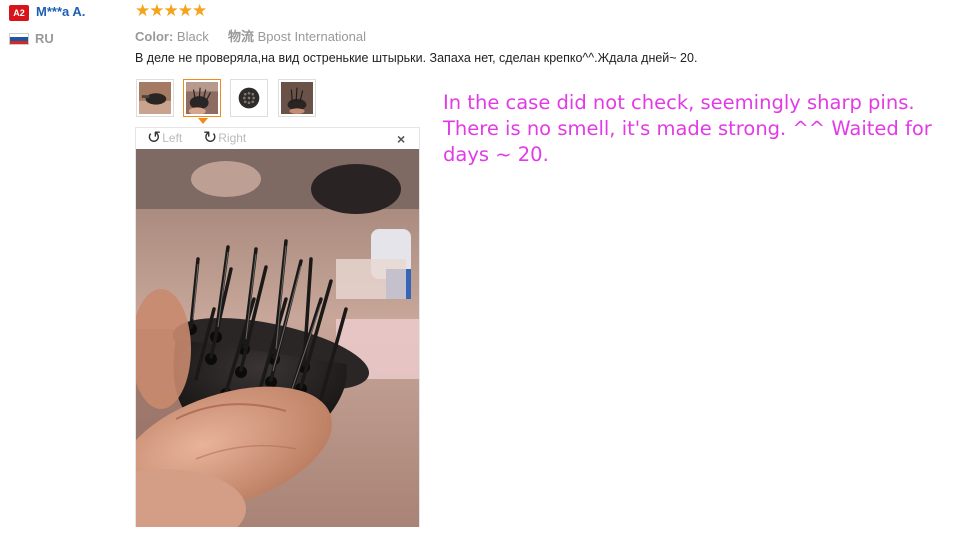  I want to click on country-flag-icon, so click(19, 39).